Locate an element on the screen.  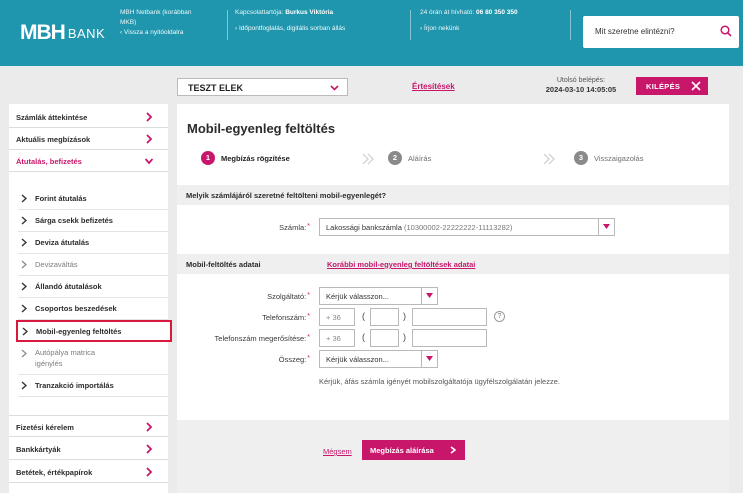
step-signature: 2 Aláírás is located at coordinates (409, 158).